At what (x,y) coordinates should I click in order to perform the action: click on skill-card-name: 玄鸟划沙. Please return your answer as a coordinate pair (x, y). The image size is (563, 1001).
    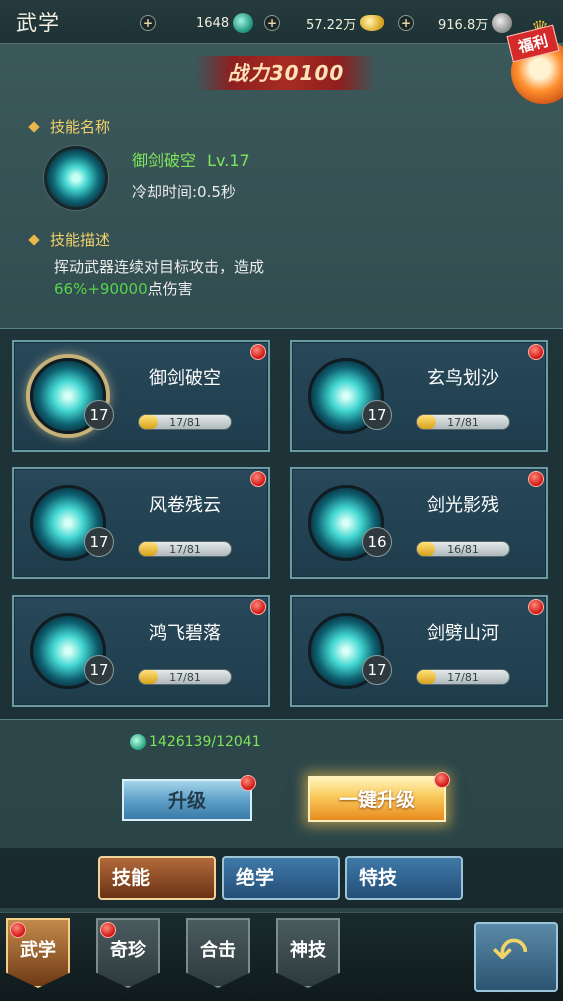
    Looking at the image, I should click on (463, 378).